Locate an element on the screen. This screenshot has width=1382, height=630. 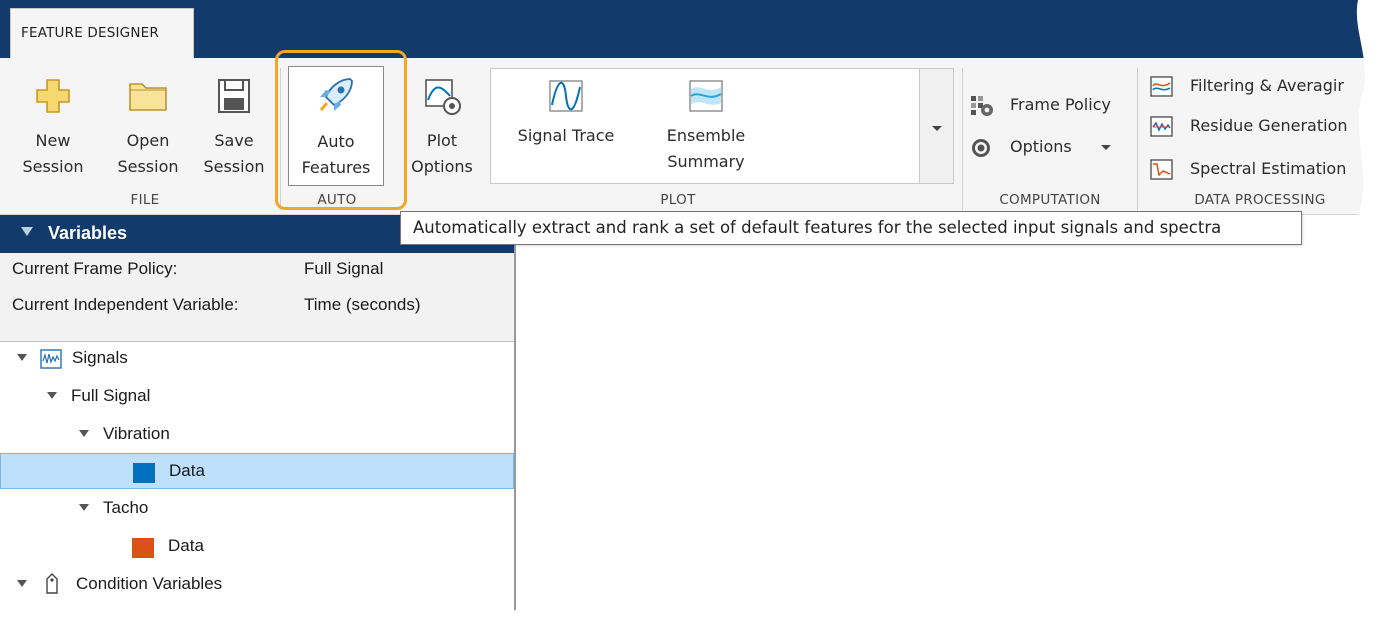
gallery-expand-button is located at coordinates (937, 126).